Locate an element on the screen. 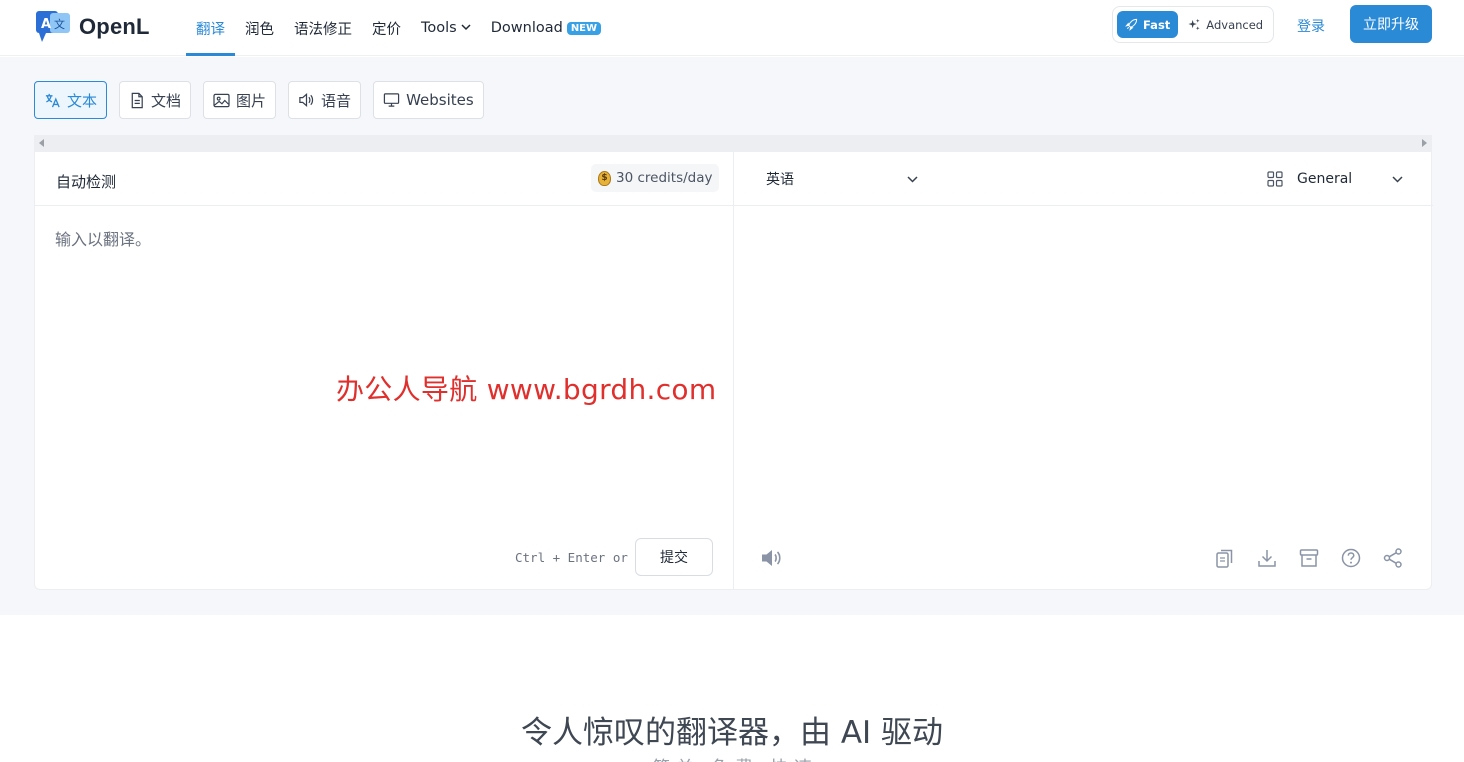 This screenshot has width=1464, height=762. mode-advanced-label: Advanced is located at coordinates (1235, 24).